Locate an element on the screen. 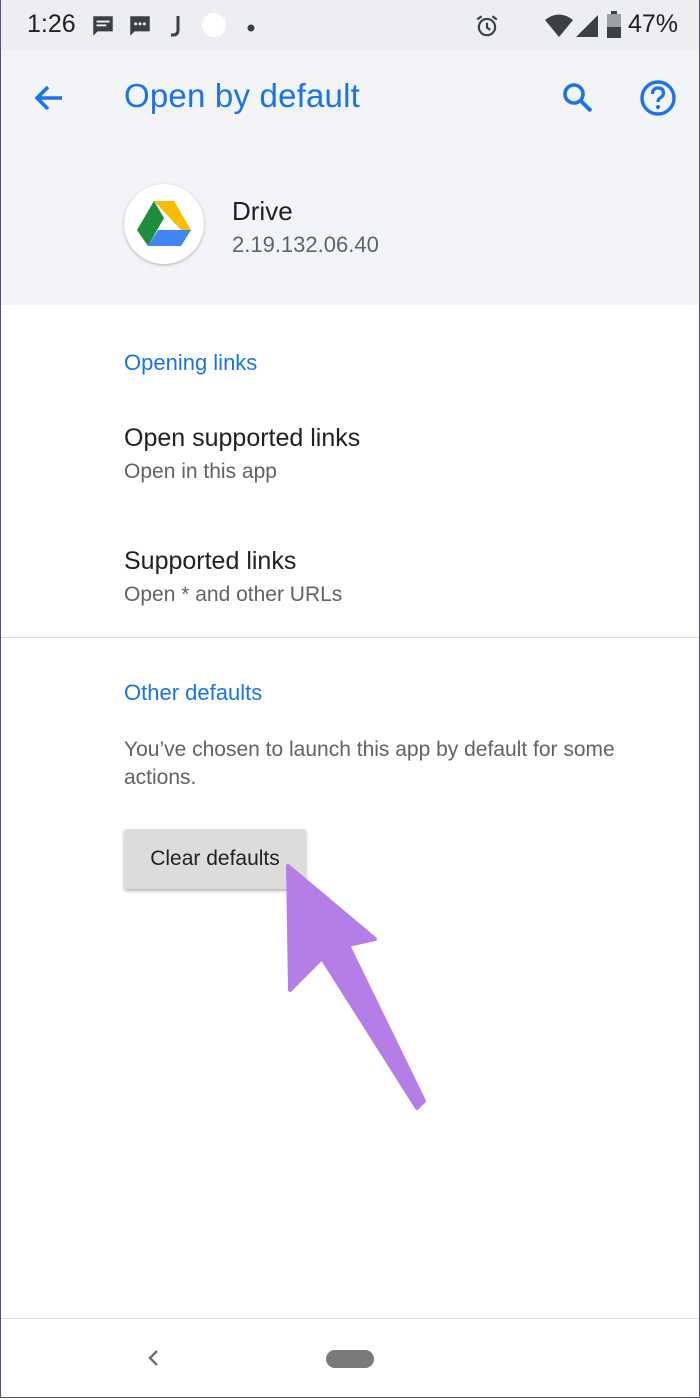  dot-icon is located at coordinates (251, 29).